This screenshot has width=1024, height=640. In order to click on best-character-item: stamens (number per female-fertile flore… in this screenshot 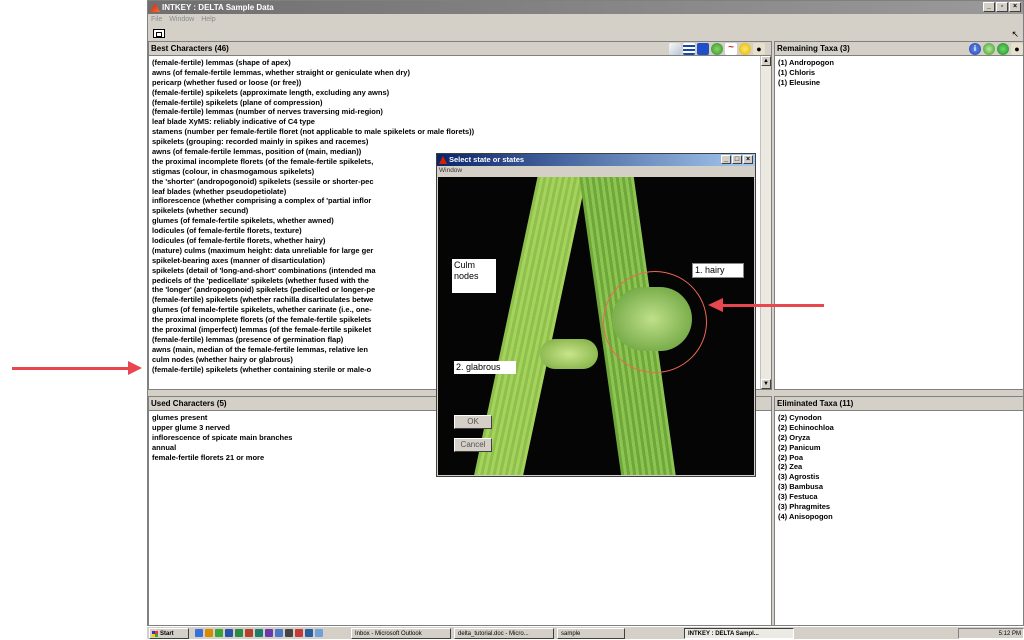, I will do `click(460, 132)`.